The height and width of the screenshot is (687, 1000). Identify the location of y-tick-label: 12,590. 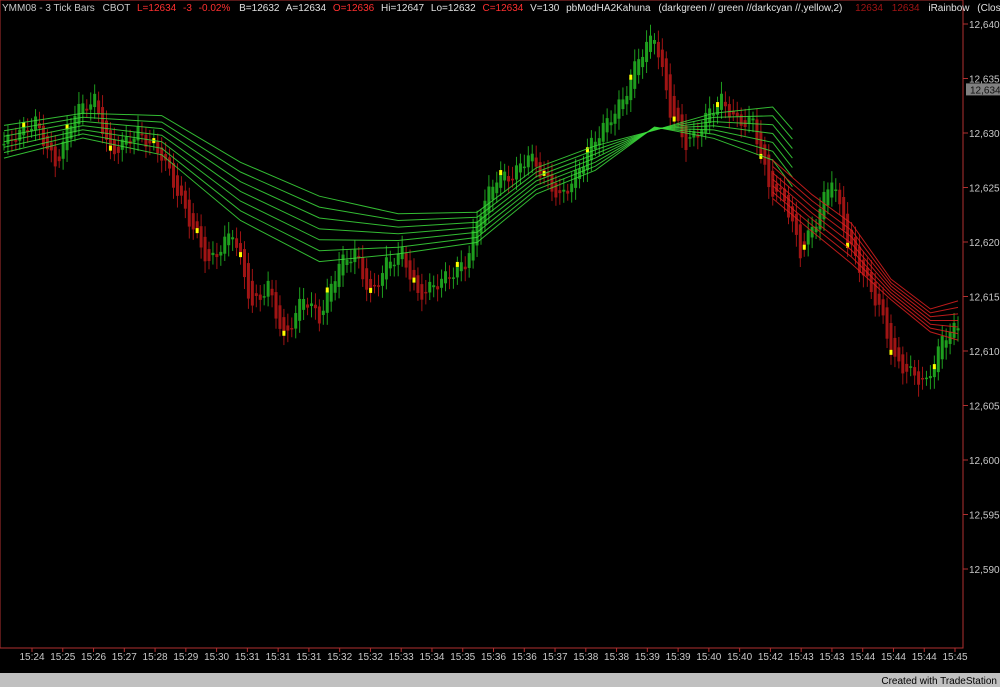
(984, 570).